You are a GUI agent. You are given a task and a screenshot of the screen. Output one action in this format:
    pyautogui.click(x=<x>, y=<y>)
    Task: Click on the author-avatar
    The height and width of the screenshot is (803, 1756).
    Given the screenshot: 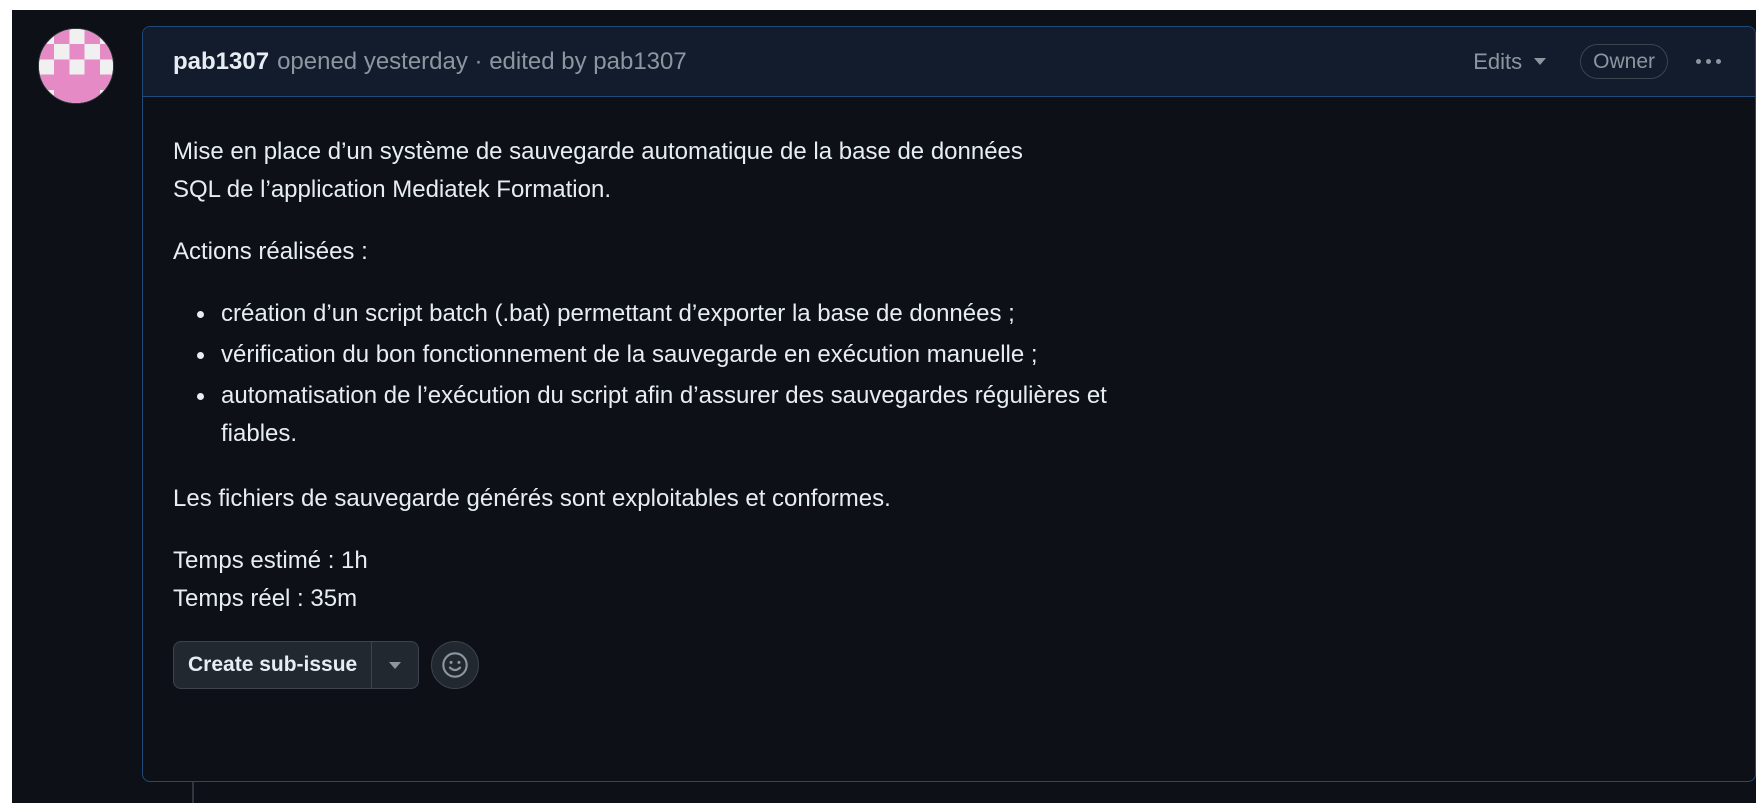 What is the action you would take?
    pyautogui.click(x=76, y=66)
    